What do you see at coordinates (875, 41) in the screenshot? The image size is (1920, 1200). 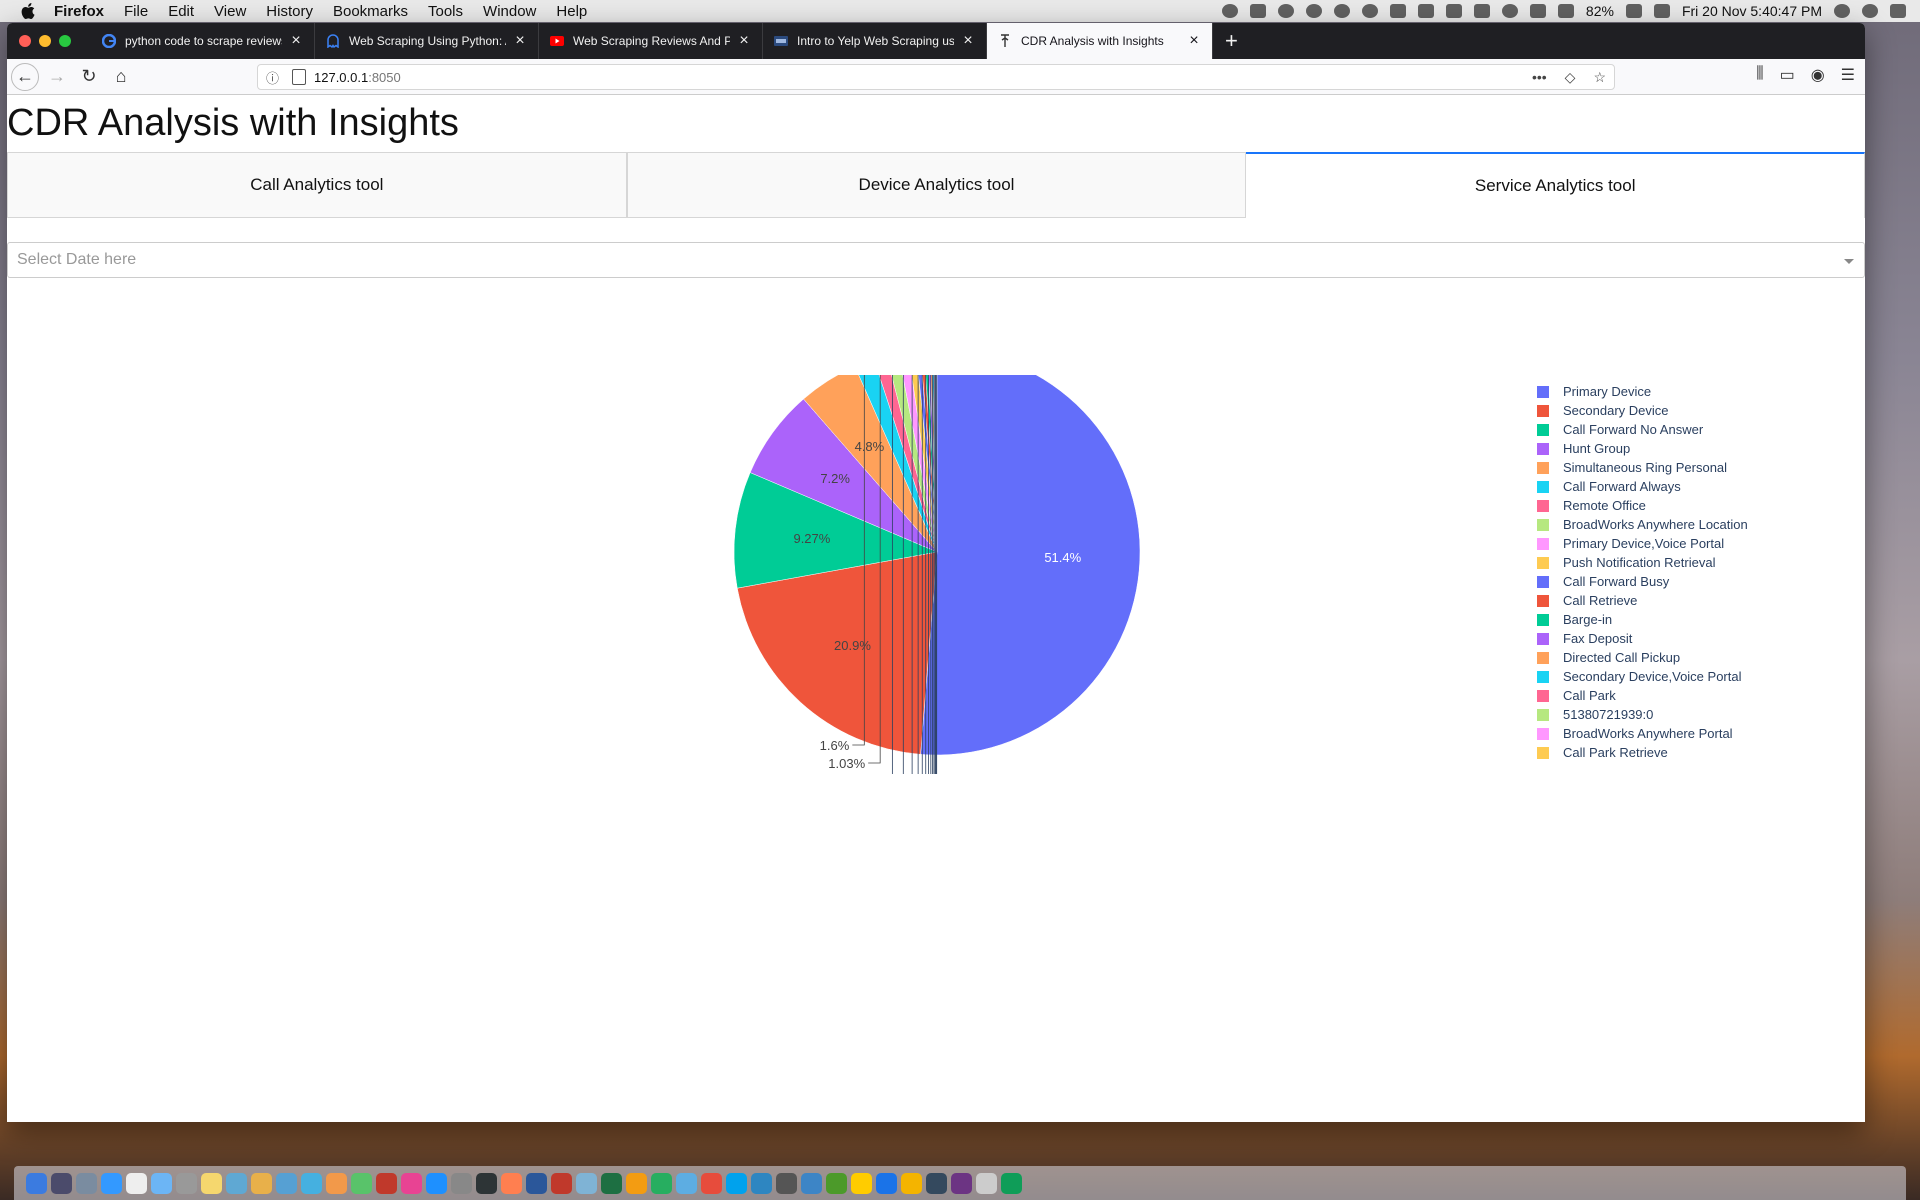 I see `browser-tab-4: Intro to Yelp Web Scraping usi ×` at bounding box center [875, 41].